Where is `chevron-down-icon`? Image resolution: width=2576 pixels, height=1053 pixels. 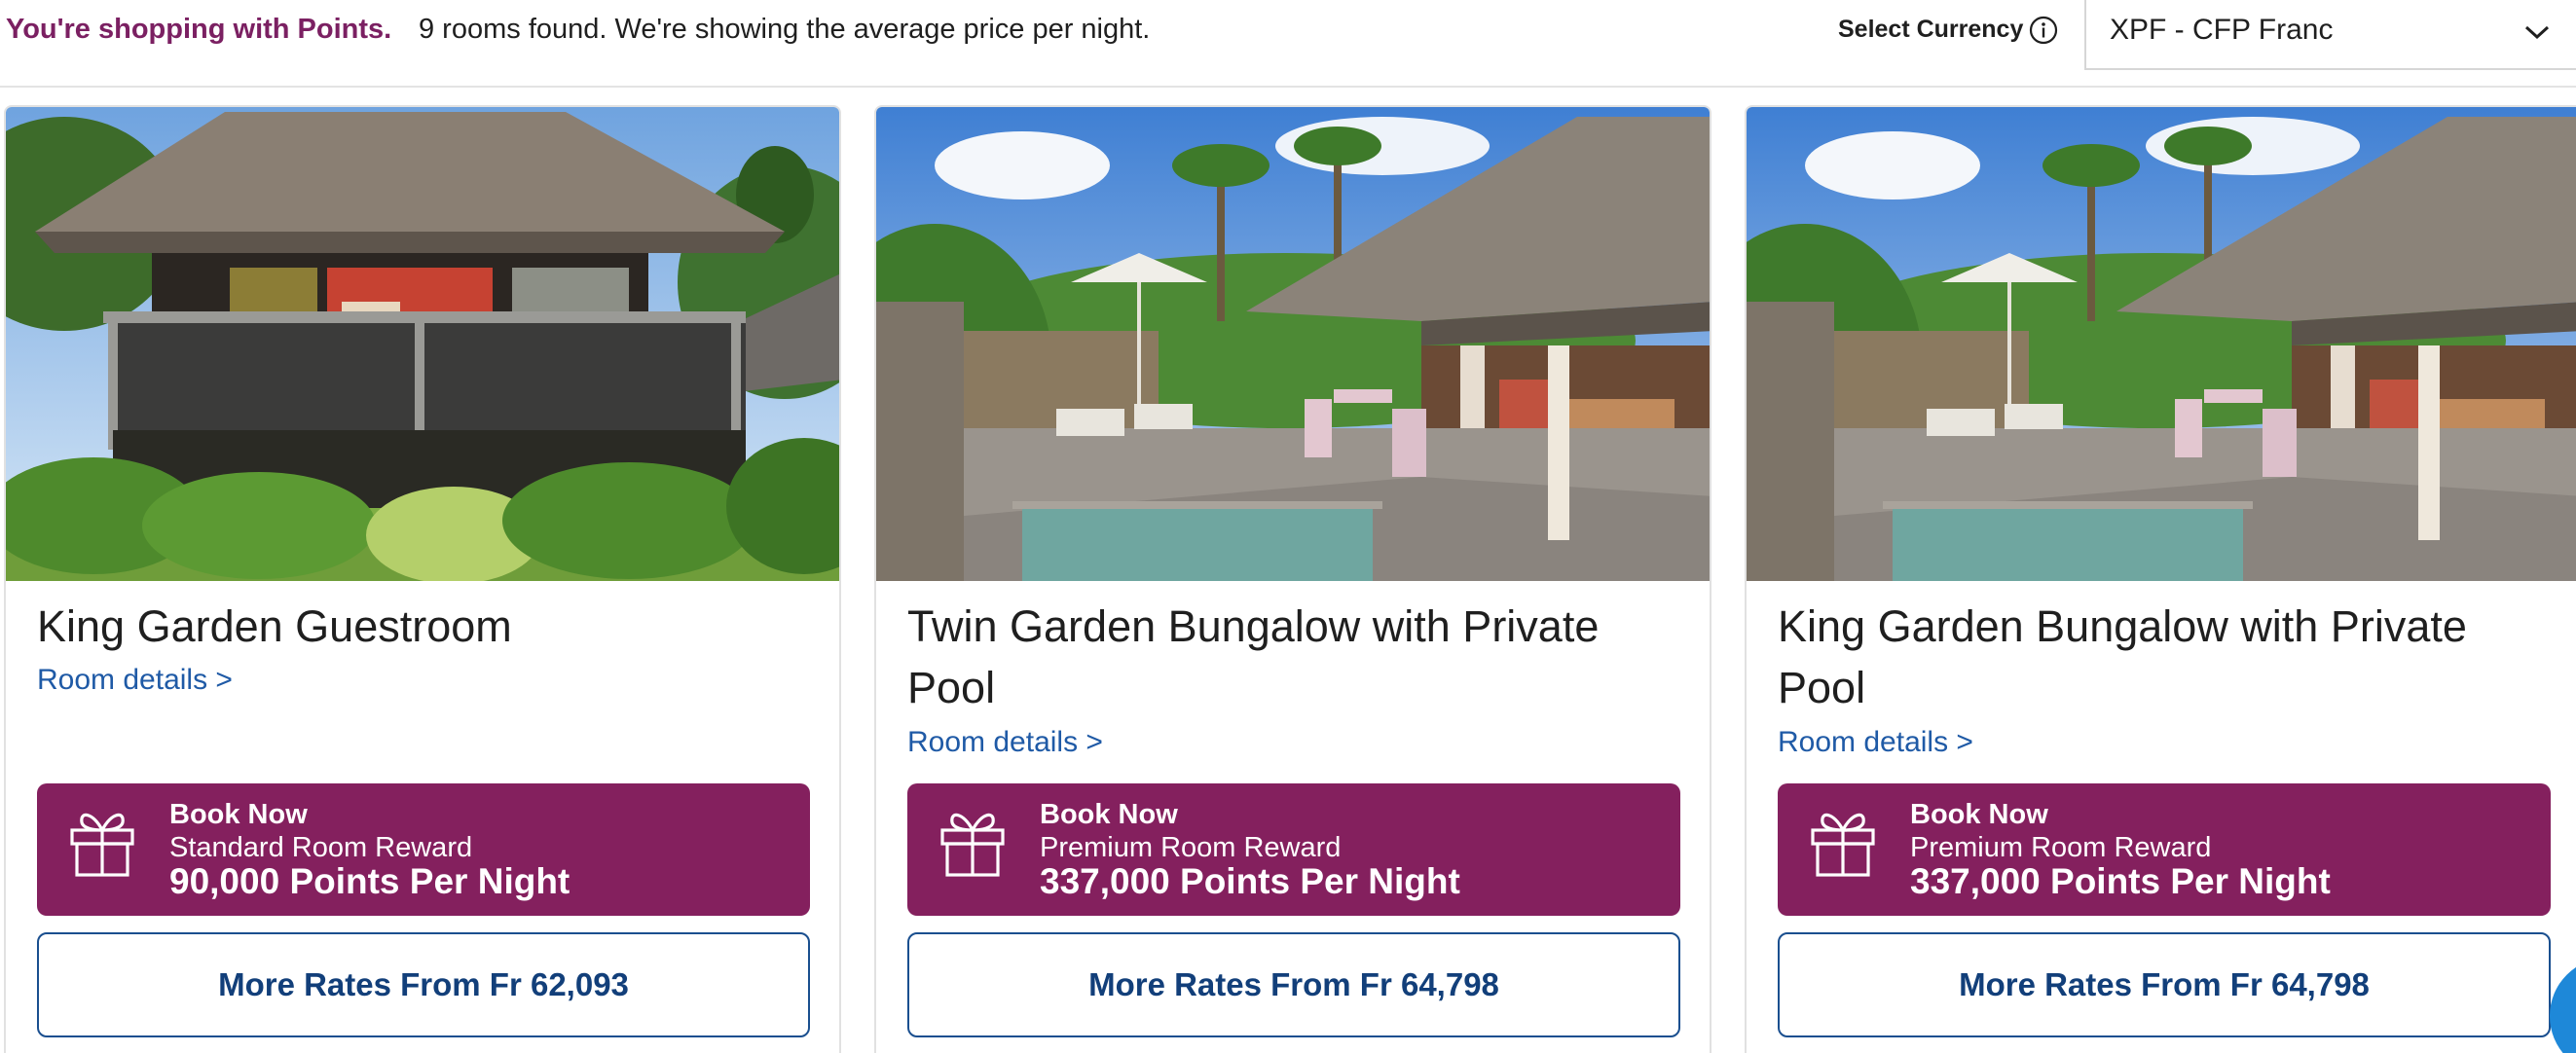
chevron-down-icon is located at coordinates (2537, 32).